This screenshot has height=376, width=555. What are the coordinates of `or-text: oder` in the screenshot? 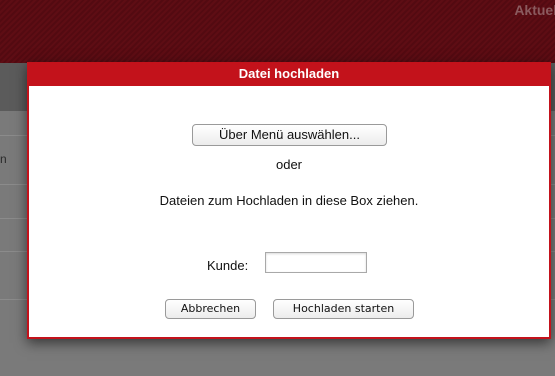 It's located at (289, 164).